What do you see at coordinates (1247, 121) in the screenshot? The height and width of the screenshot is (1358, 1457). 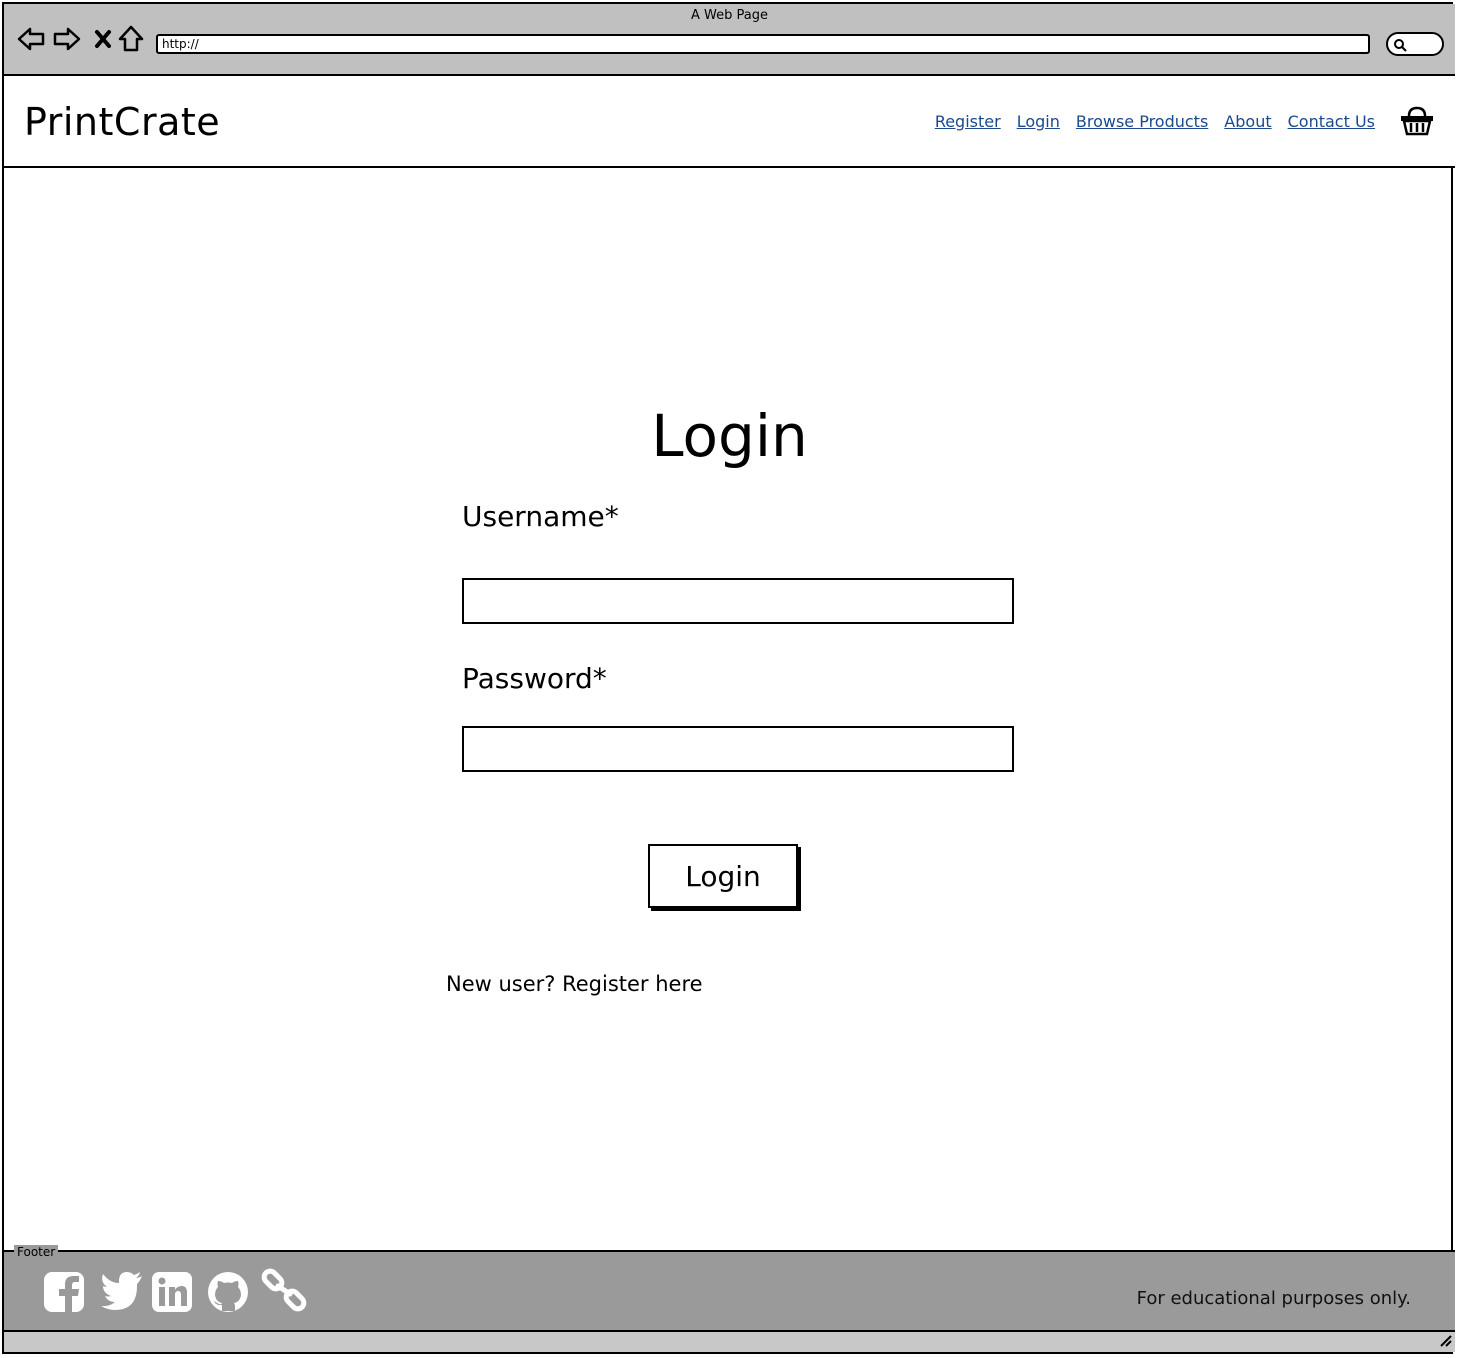 I see `nav-about-link: About` at bounding box center [1247, 121].